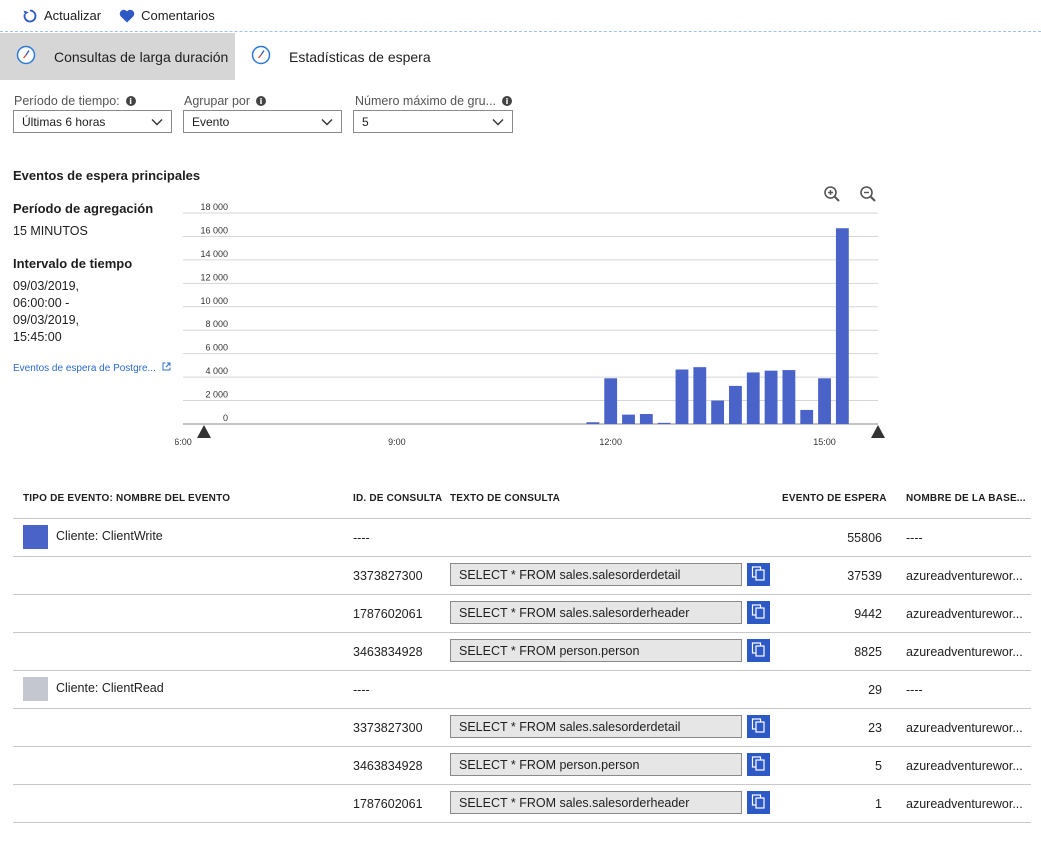 Image resolution: width=1041 pixels, height=852 pixels. Describe the element at coordinates (388, 766) in the screenshot. I see `query-id: 3463834928` at that location.